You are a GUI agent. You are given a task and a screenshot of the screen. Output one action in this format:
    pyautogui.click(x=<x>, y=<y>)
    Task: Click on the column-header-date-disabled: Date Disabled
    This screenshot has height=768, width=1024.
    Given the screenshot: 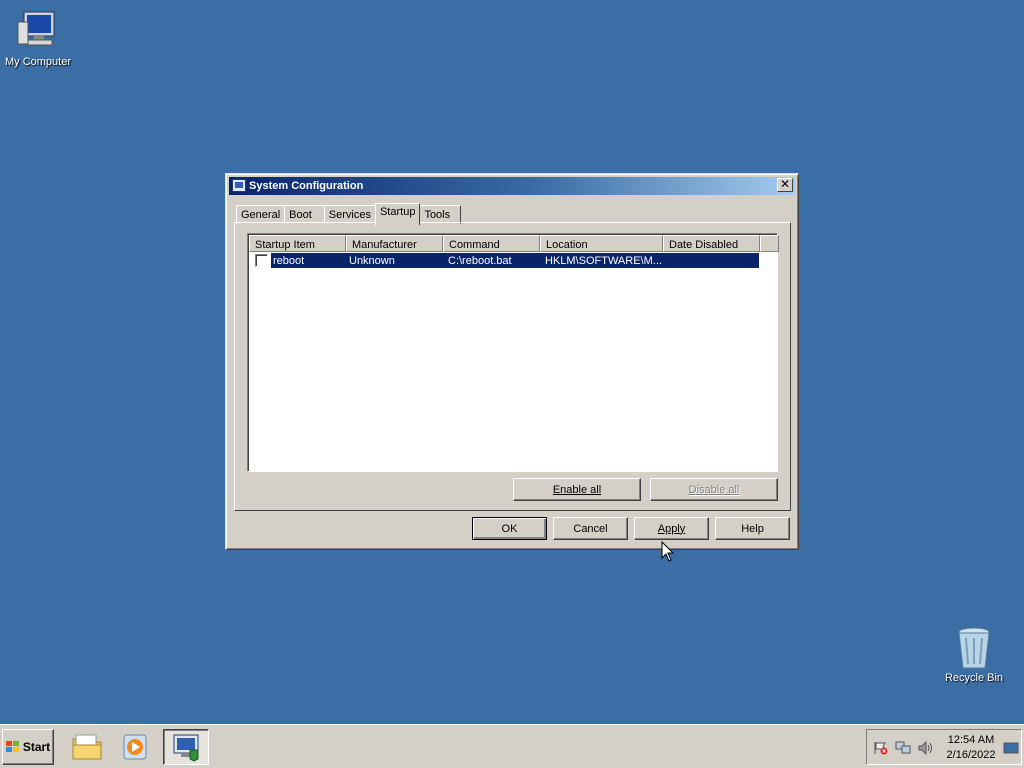 What is the action you would take?
    pyautogui.click(x=711, y=243)
    